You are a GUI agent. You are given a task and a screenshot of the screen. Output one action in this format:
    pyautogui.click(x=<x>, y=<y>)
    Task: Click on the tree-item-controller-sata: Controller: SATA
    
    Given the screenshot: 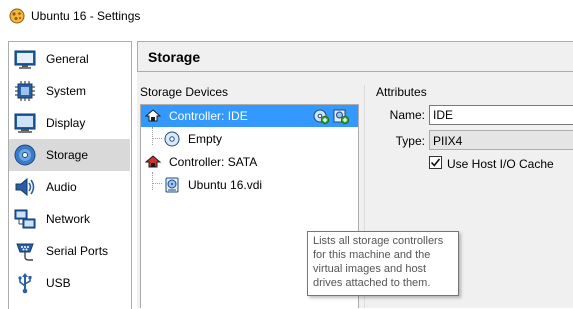 What is the action you would take?
    pyautogui.click(x=249, y=162)
    